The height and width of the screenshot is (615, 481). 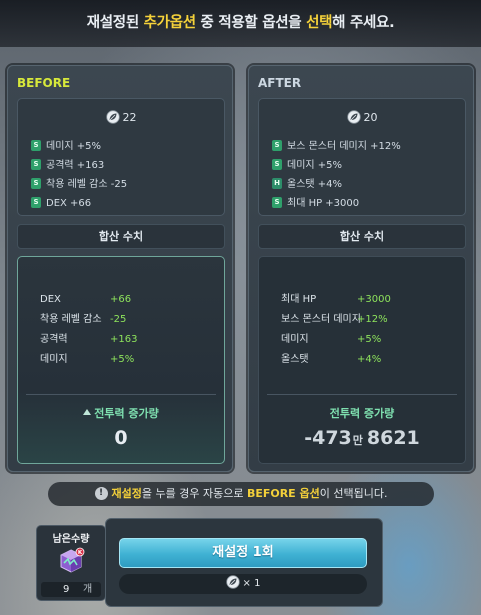 I want to click on notice-highlight-reset: 재설정, so click(x=126, y=493).